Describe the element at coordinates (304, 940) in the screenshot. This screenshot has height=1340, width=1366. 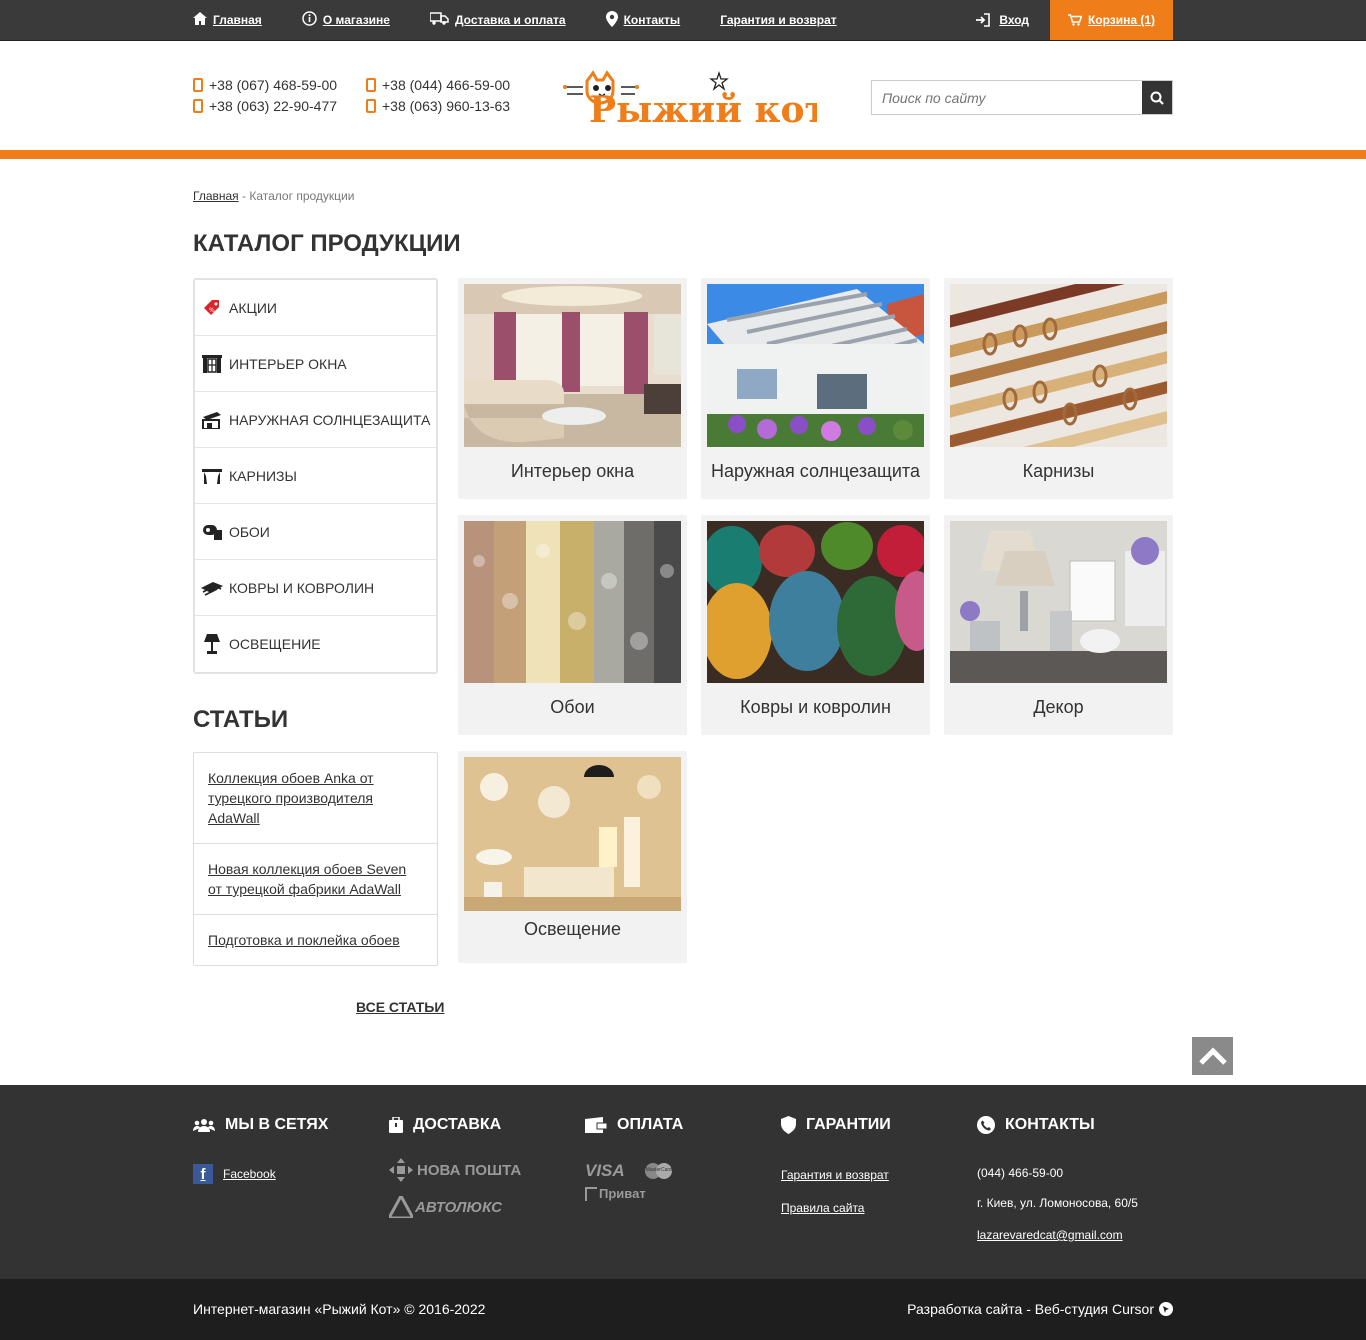
I see `article-link: Подготовка и поклейка обоев` at that location.